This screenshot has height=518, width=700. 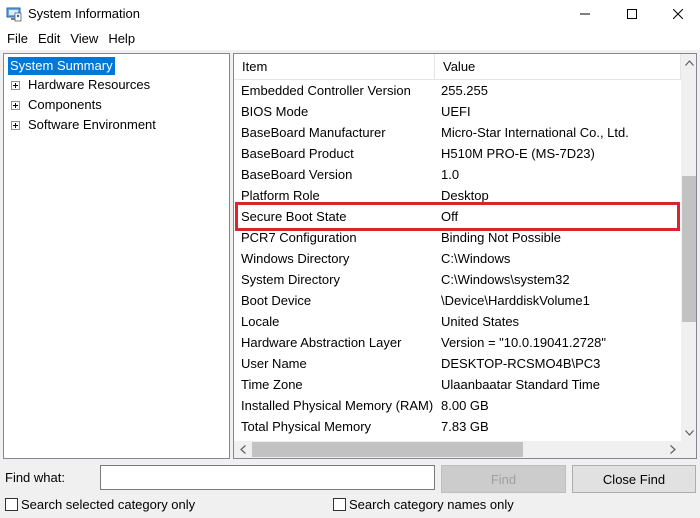 I want to click on scroll-right-button, so click(x=672, y=449).